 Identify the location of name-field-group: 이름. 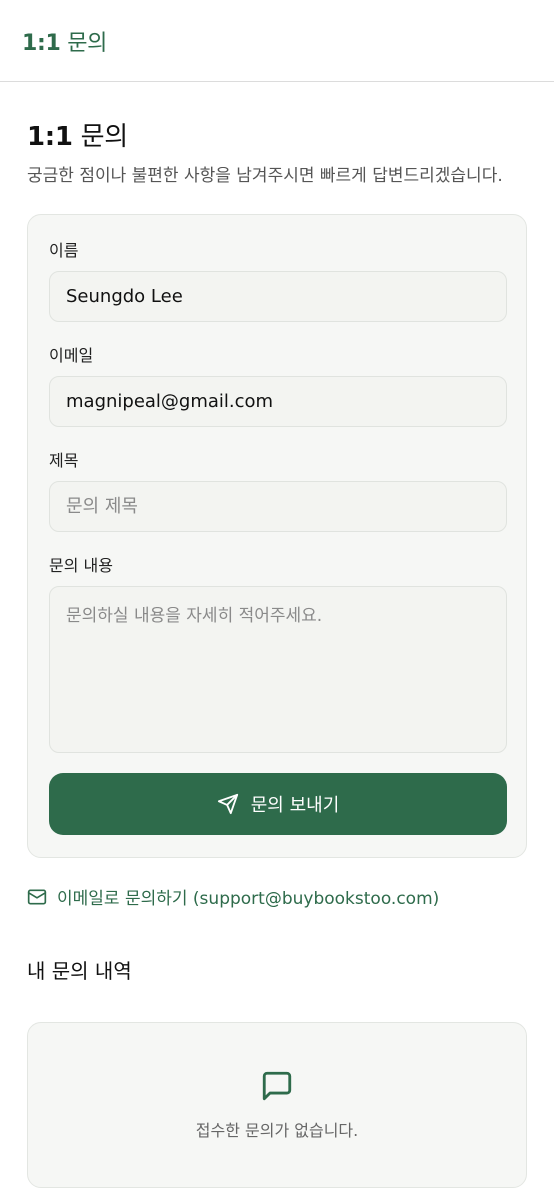
(278, 279).